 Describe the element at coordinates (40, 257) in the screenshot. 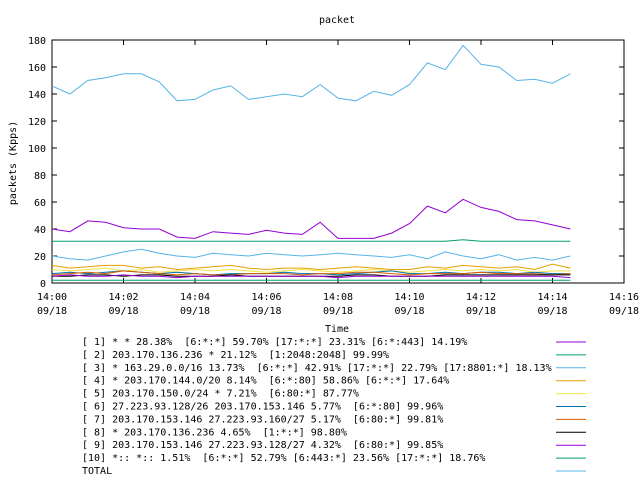

I see `y-tick-label: 20` at that location.